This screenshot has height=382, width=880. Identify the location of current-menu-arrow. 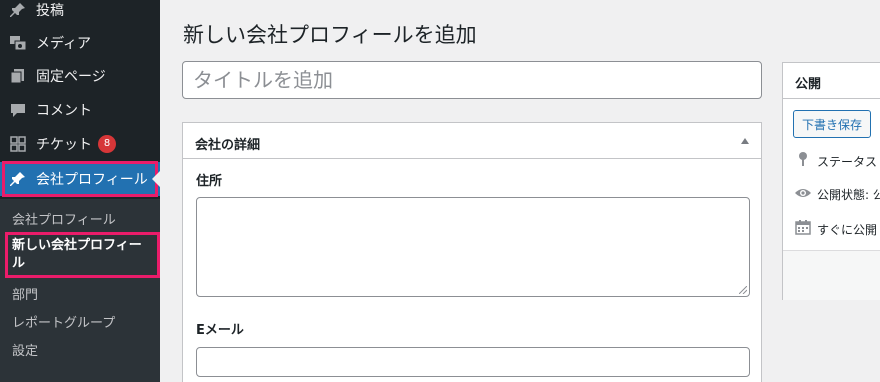
(156, 179).